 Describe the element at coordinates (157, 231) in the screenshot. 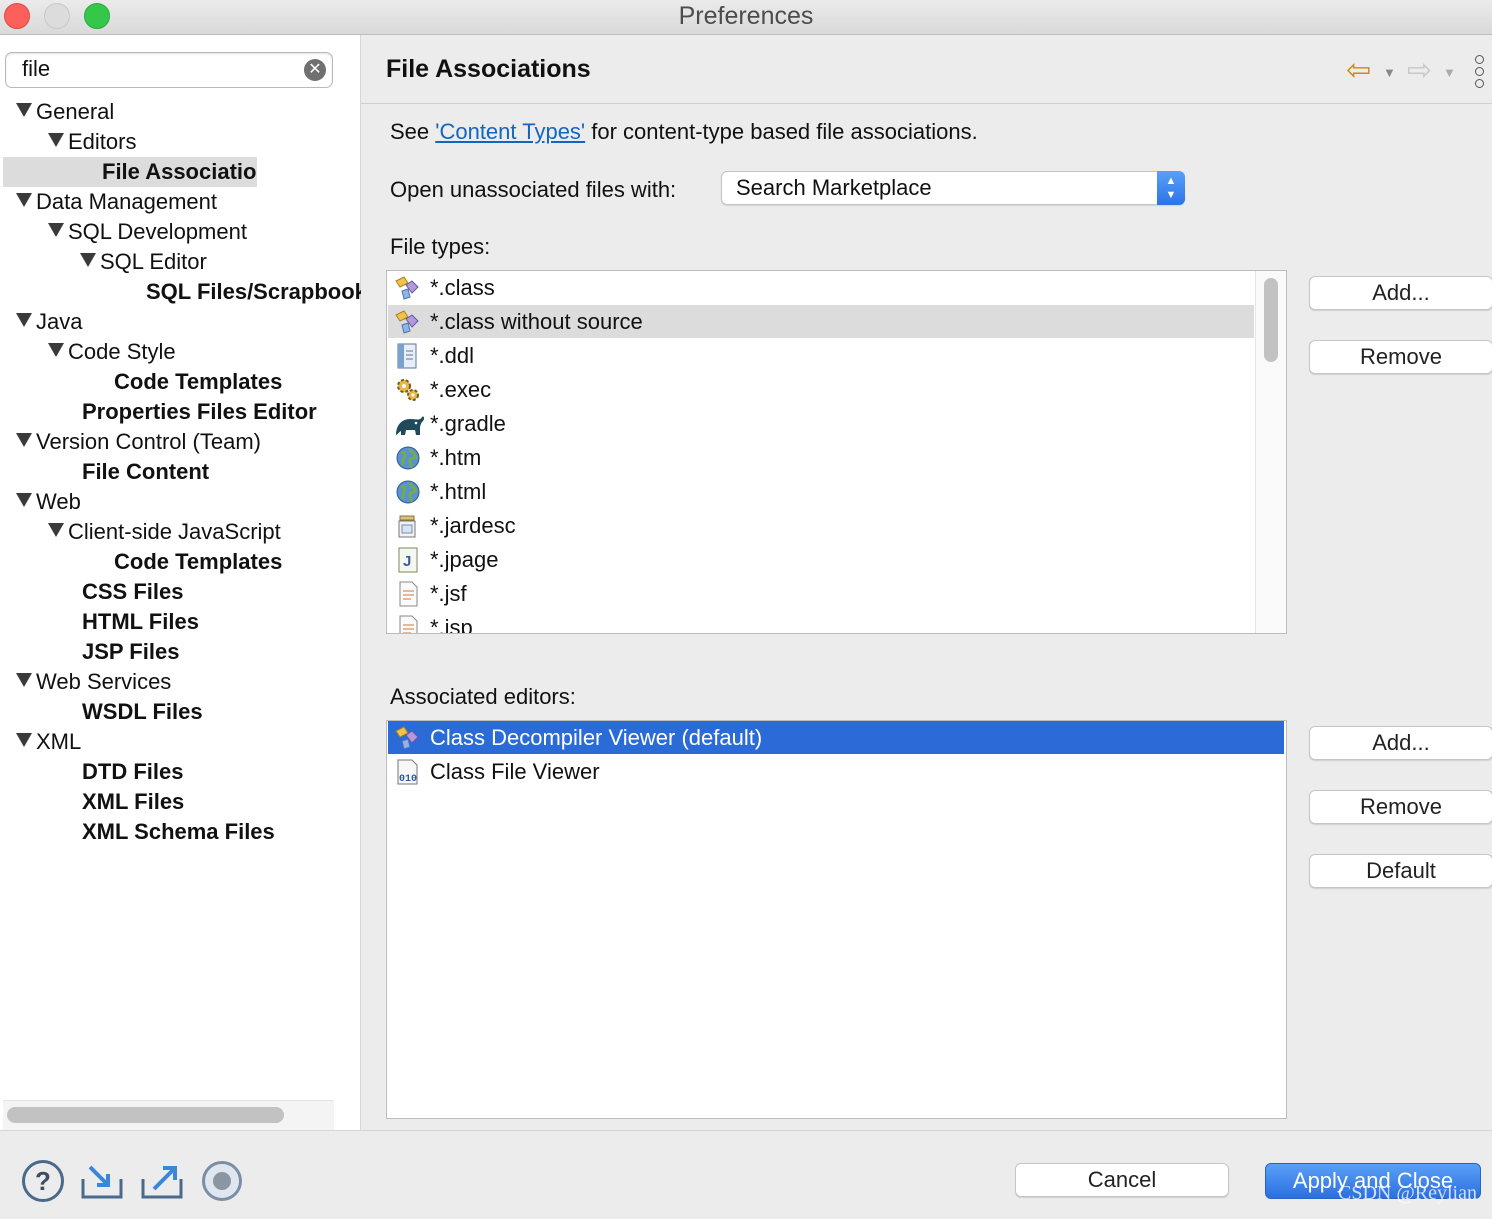

I see `tree-item-label: SQL Development` at that location.